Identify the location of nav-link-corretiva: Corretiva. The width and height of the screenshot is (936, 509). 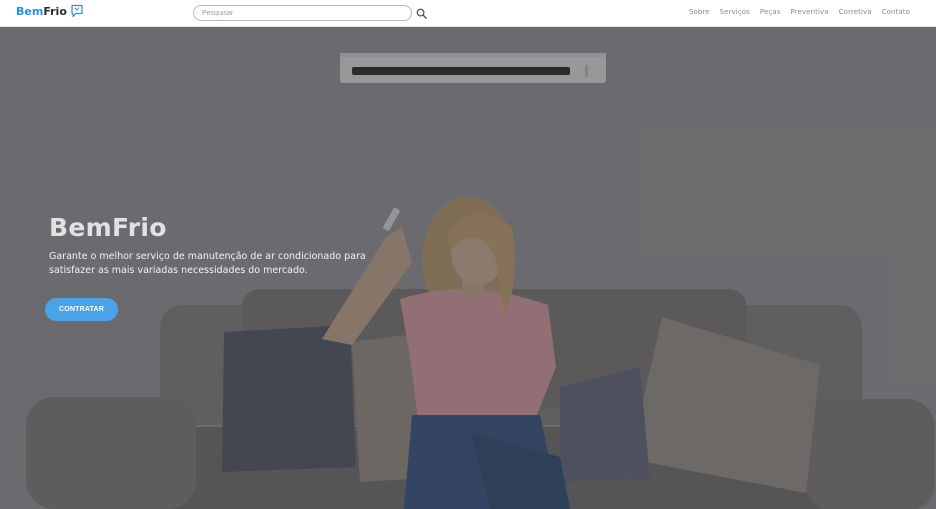
(855, 12).